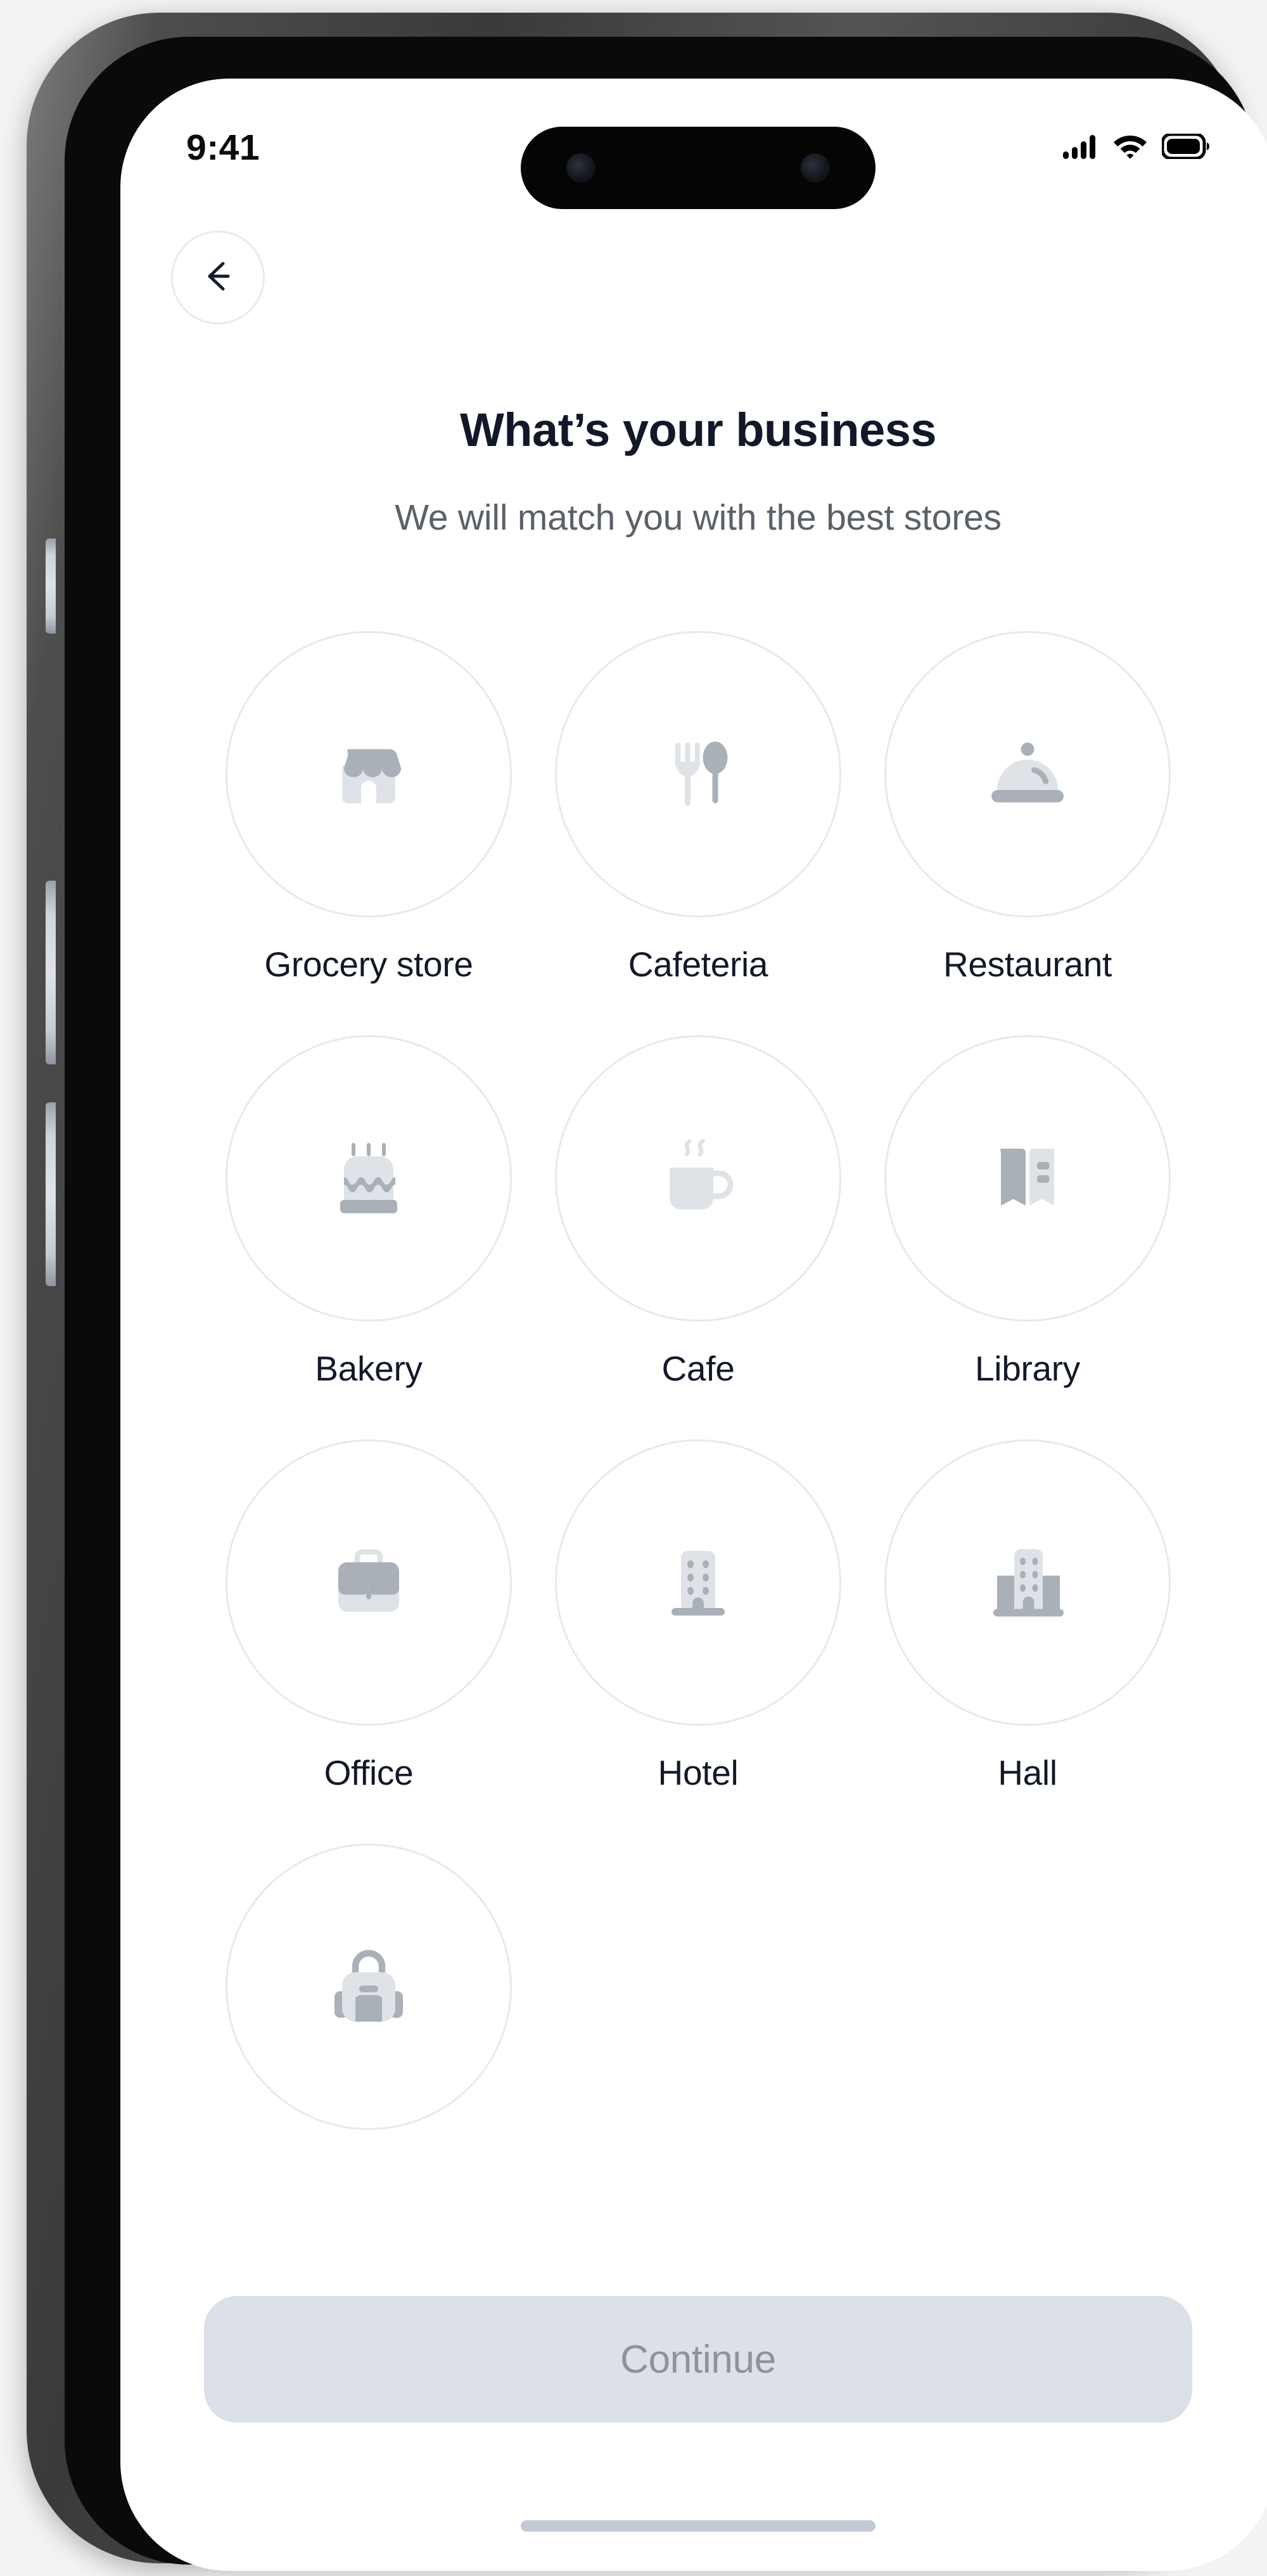  I want to click on backpack-icon, so click(368, 1987).